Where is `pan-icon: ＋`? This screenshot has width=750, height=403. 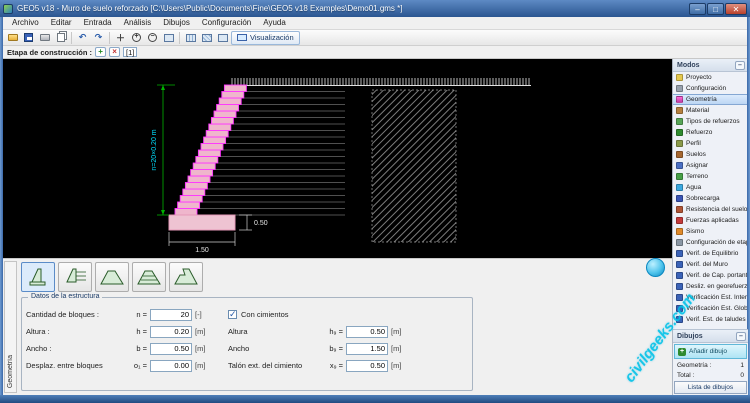
pan-icon: ＋ is located at coordinates (120, 38).